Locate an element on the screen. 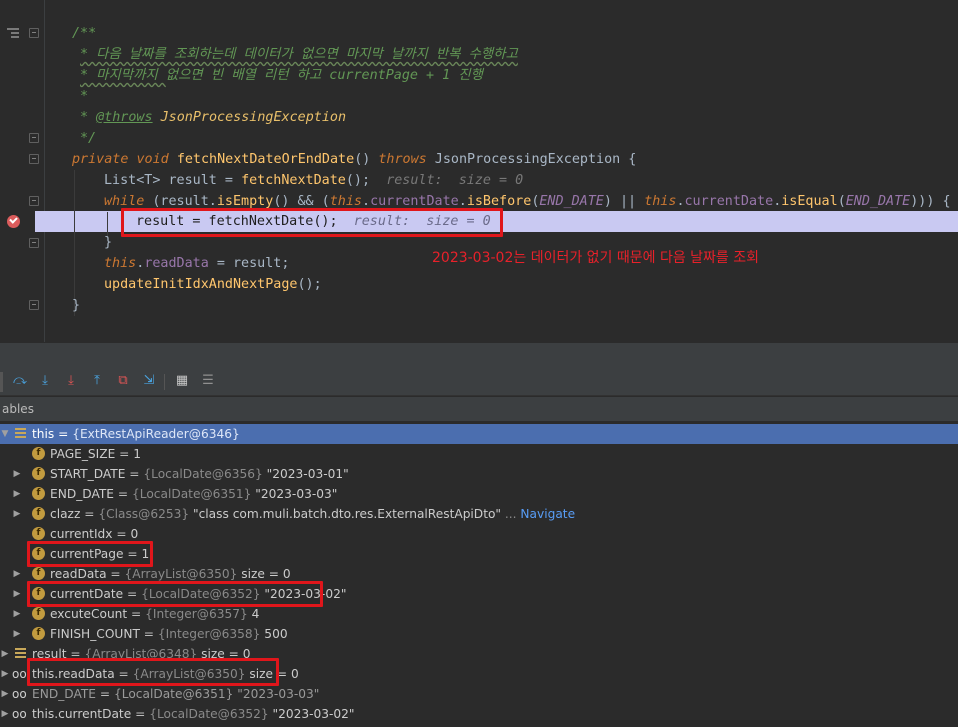 This screenshot has height=727, width=958. run-to-cursor-icon: ⇲ is located at coordinates (149, 381).